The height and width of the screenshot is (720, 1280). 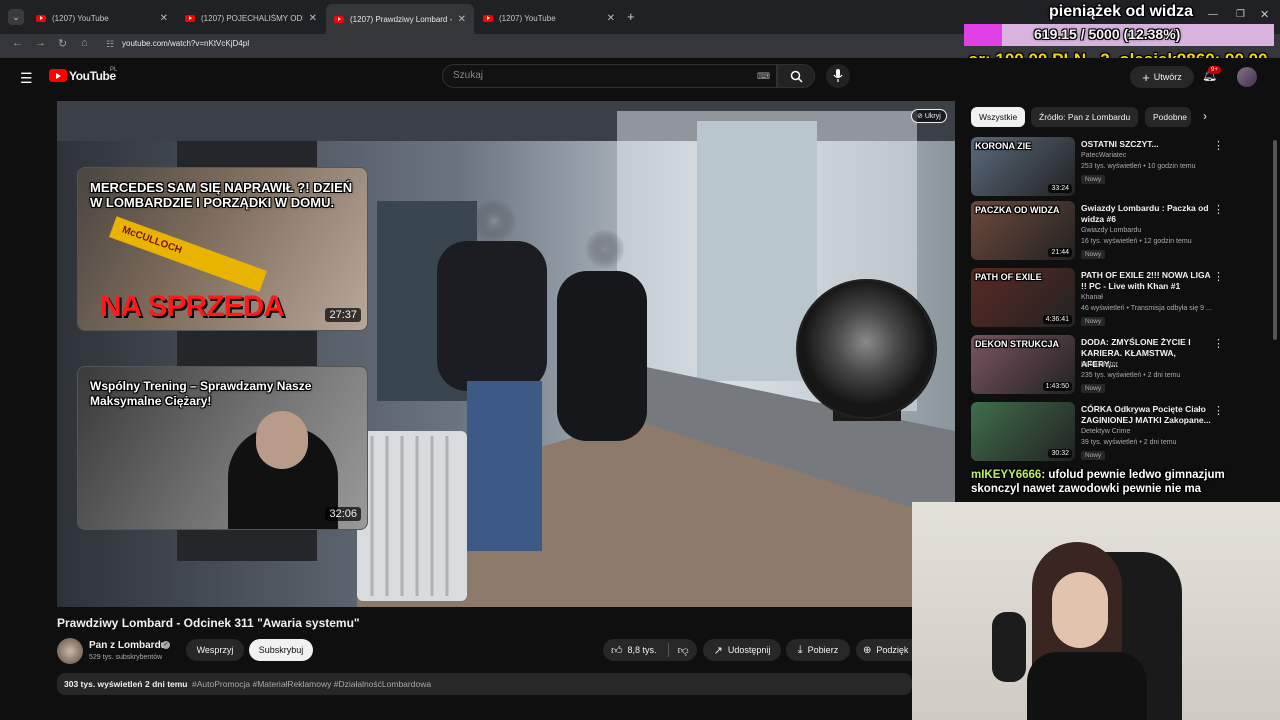 What do you see at coordinates (1213, 14) in the screenshot?
I see `minimize-icon: —` at bounding box center [1213, 14].